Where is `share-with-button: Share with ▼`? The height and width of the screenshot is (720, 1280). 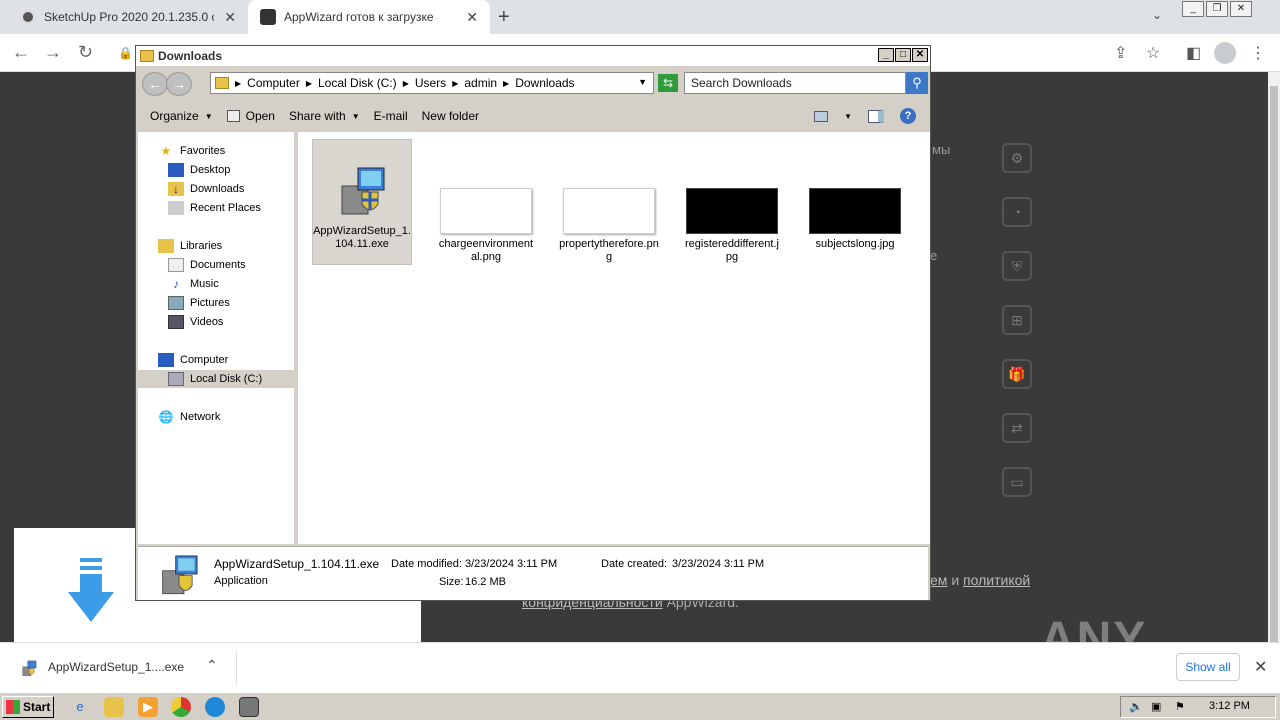 share-with-button: Share with ▼ is located at coordinates (324, 116).